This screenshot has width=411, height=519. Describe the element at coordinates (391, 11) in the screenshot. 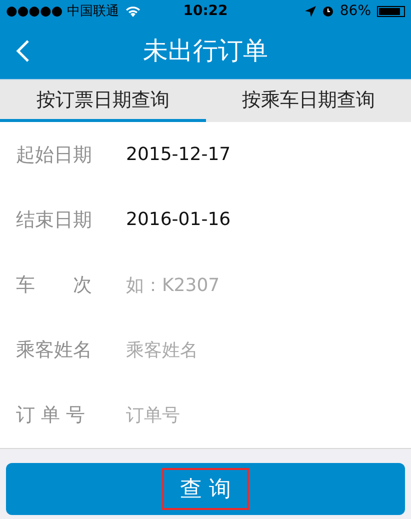

I see `battery-icon` at that location.